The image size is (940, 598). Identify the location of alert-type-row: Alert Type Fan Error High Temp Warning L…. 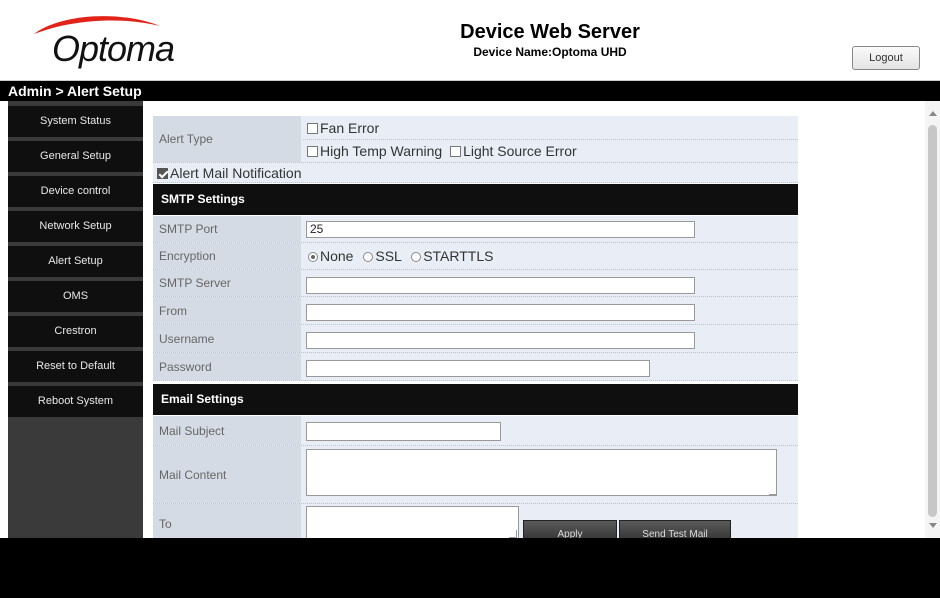
(475, 139).